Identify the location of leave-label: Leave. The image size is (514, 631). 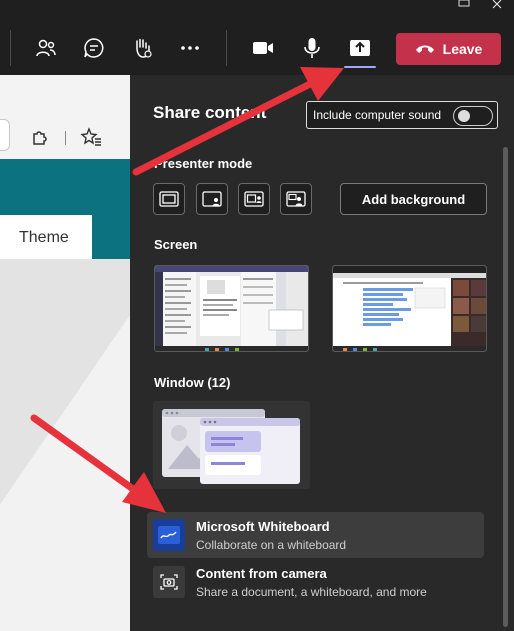
(462, 49).